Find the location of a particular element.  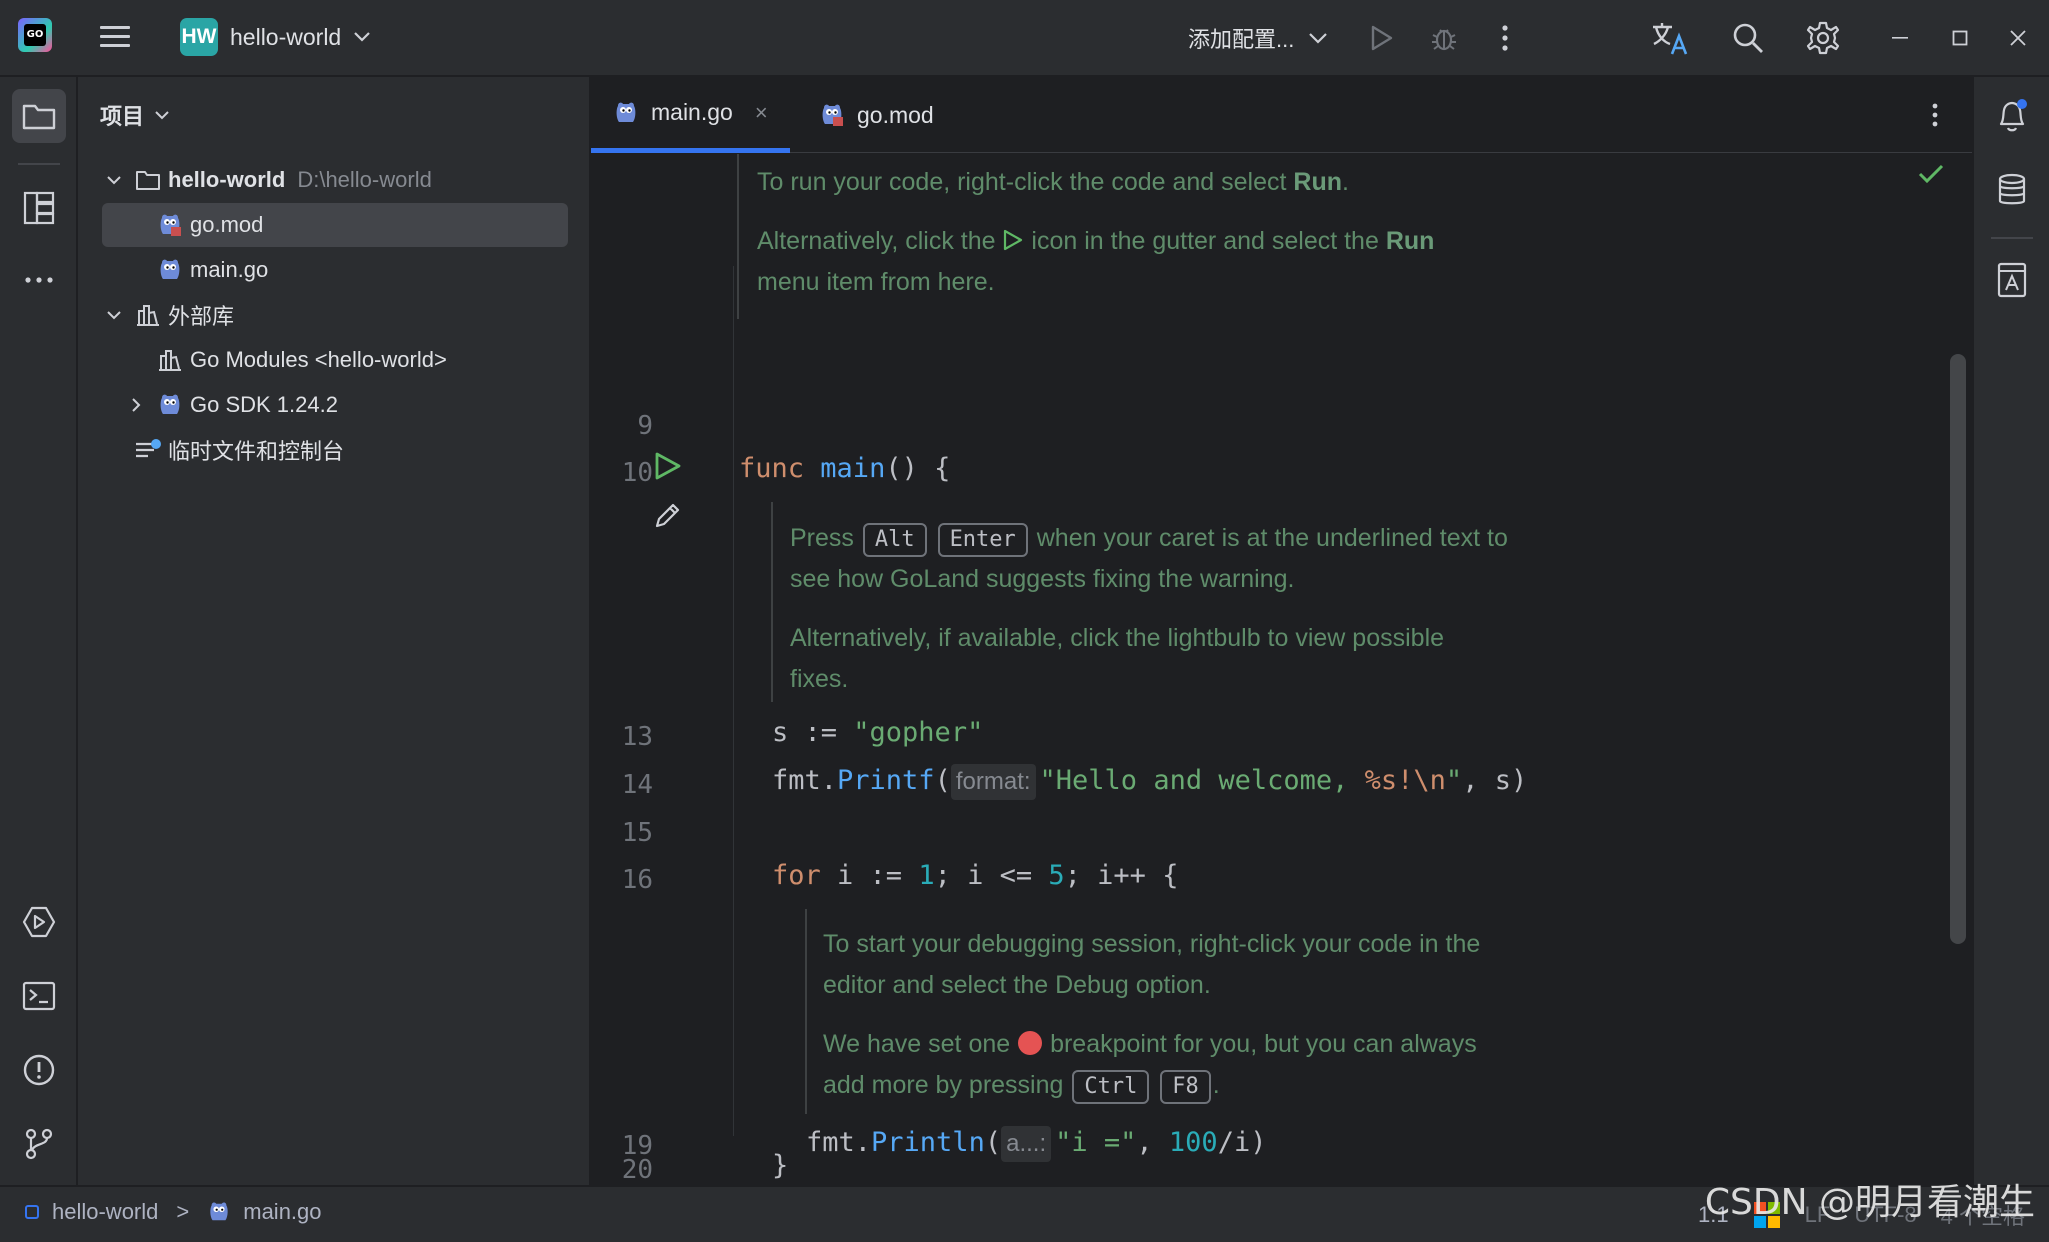

chevron-right-icon is located at coordinates (136, 405).